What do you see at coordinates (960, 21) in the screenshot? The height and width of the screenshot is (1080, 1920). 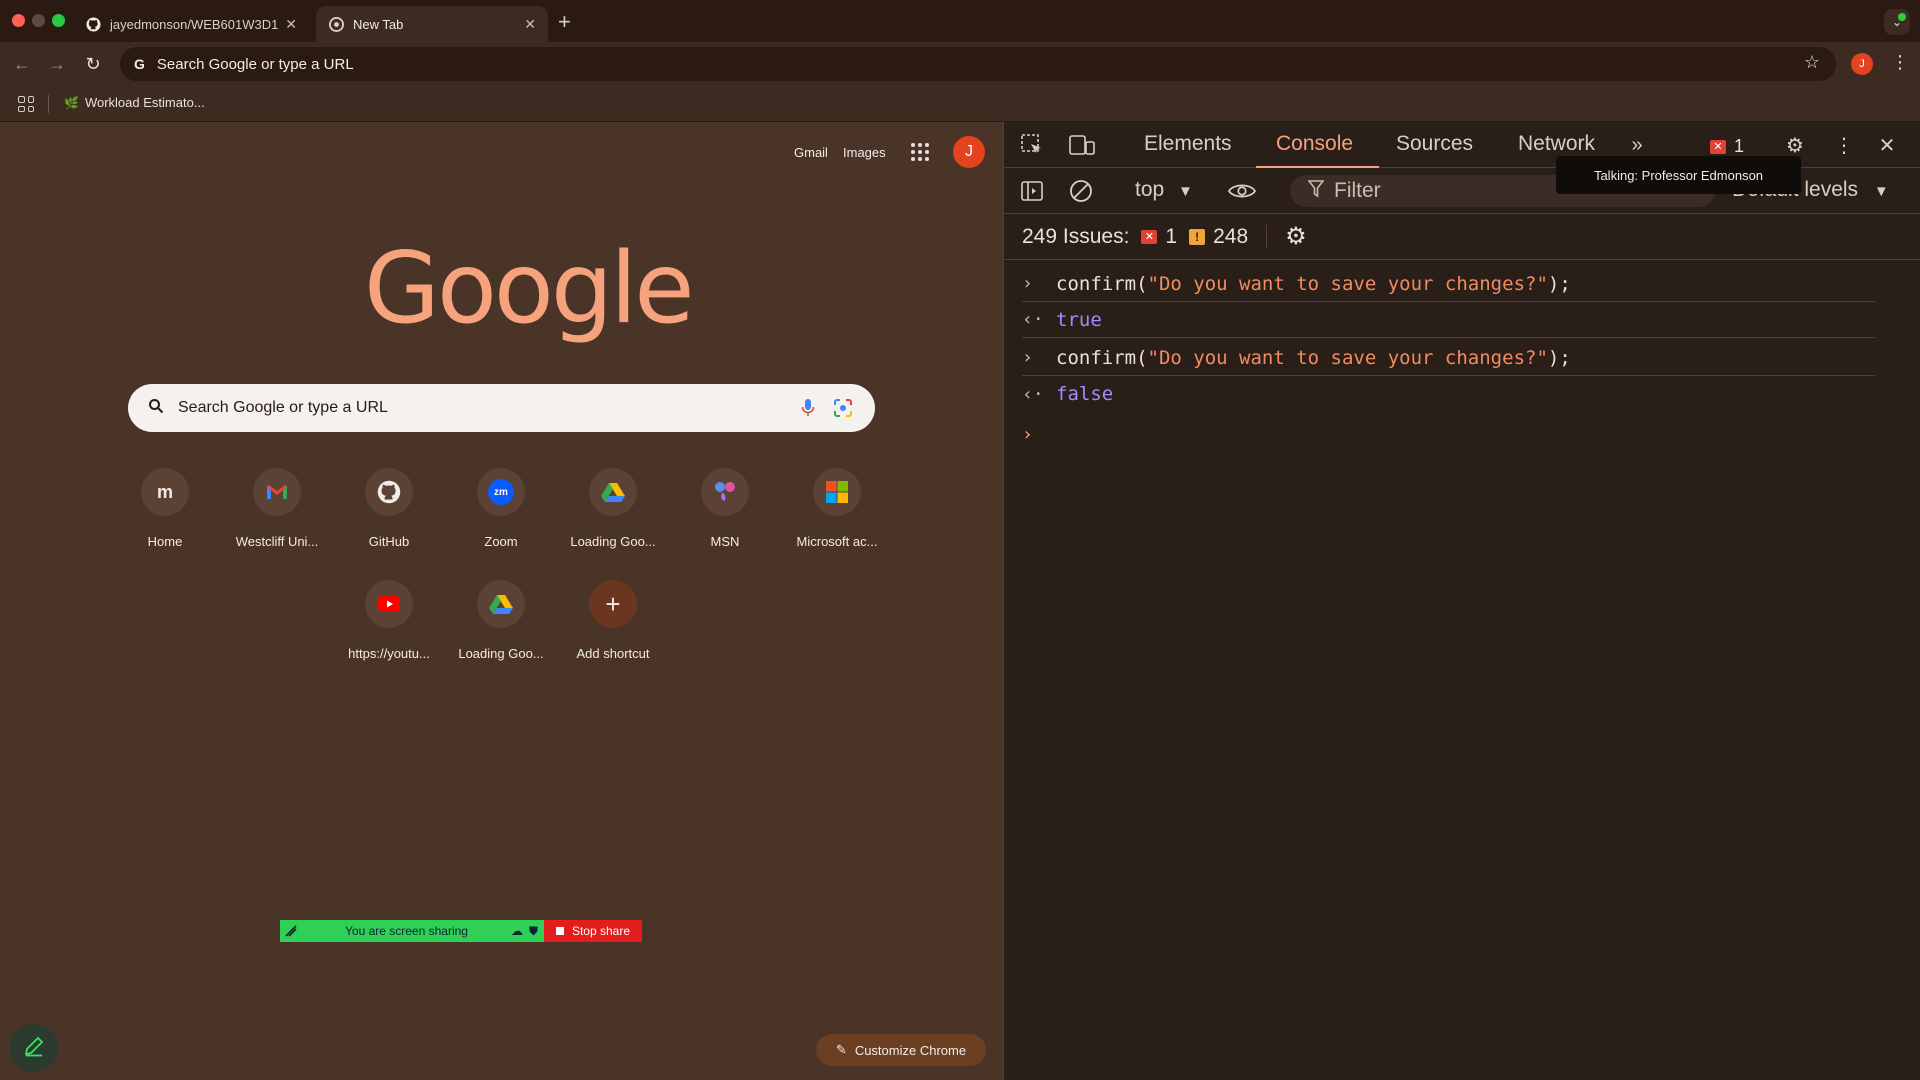 I see `tab-strip: jayedmonson/WEB601W3D1 ✕ New Tab ✕ + ⌄` at bounding box center [960, 21].